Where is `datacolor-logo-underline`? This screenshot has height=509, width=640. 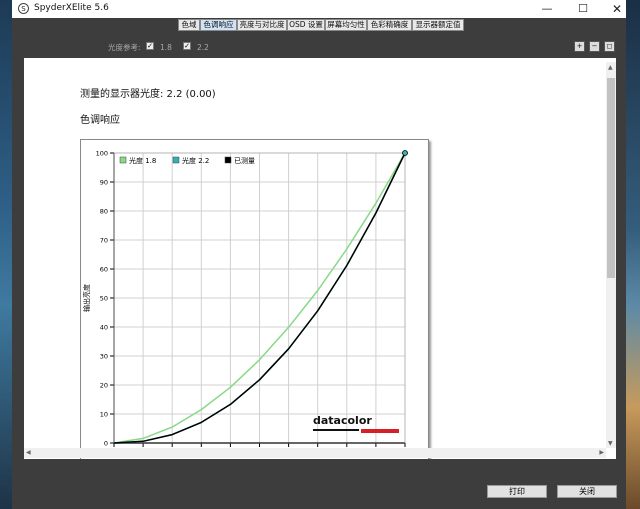
datacolor-logo-underline is located at coordinates (336, 430).